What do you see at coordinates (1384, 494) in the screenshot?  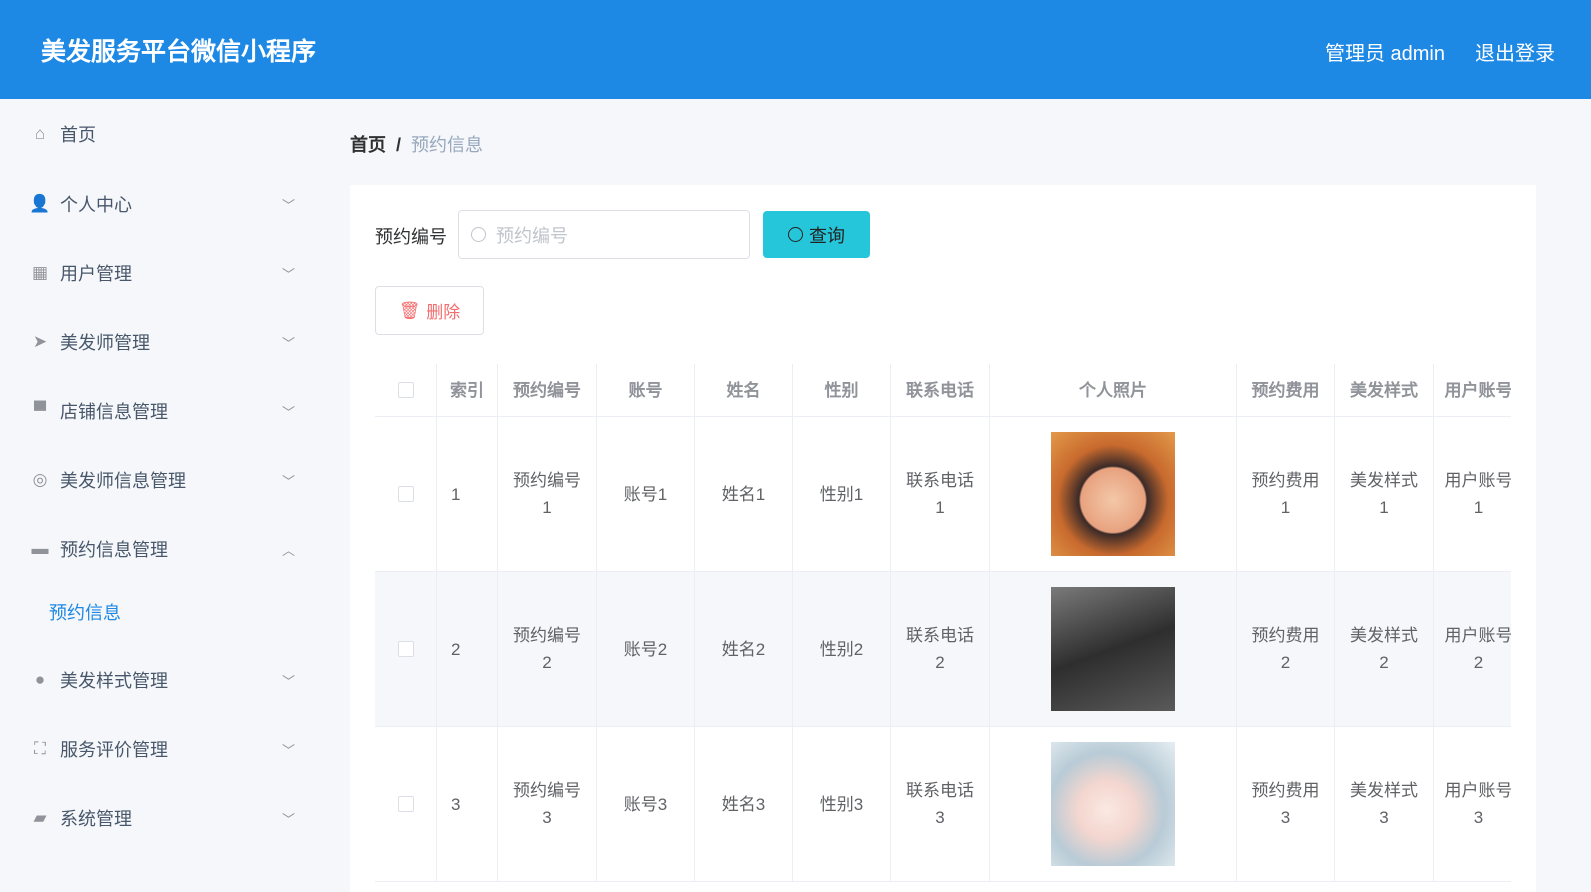 I see `table-cell: 美发样式 1` at bounding box center [1384, 494].